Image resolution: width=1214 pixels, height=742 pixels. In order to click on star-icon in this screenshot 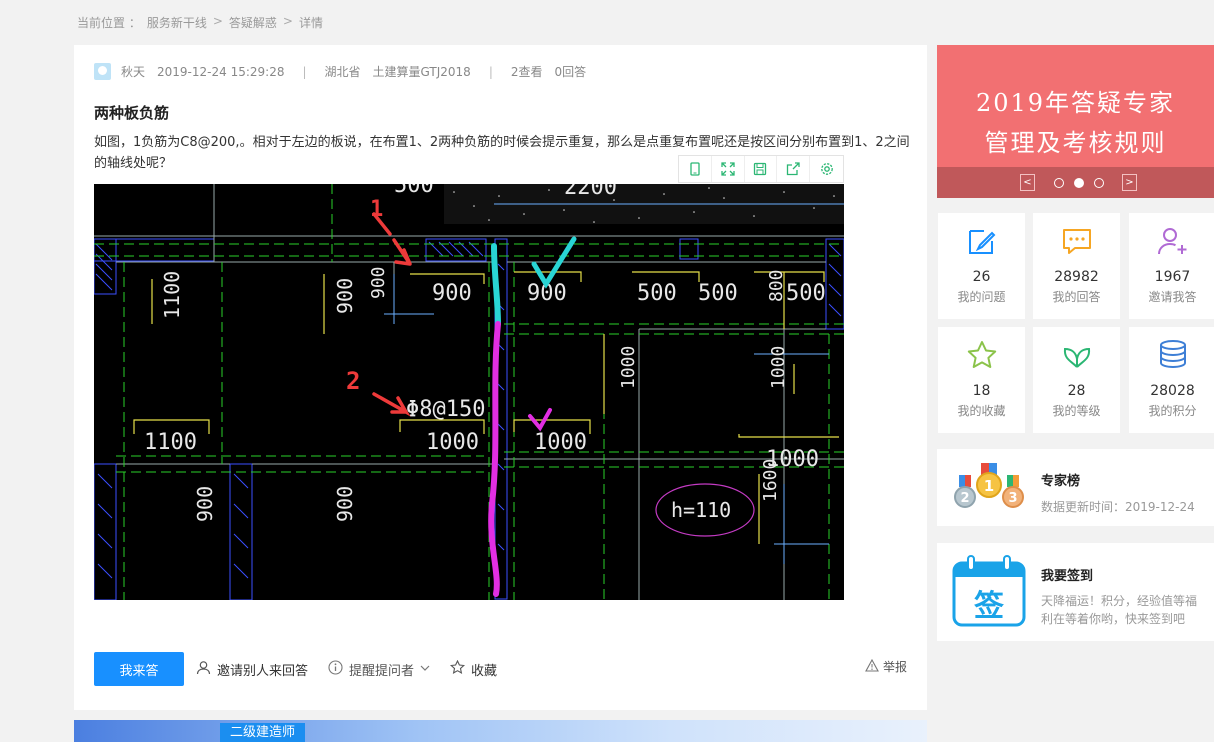, I will do `click(981, 356)`.